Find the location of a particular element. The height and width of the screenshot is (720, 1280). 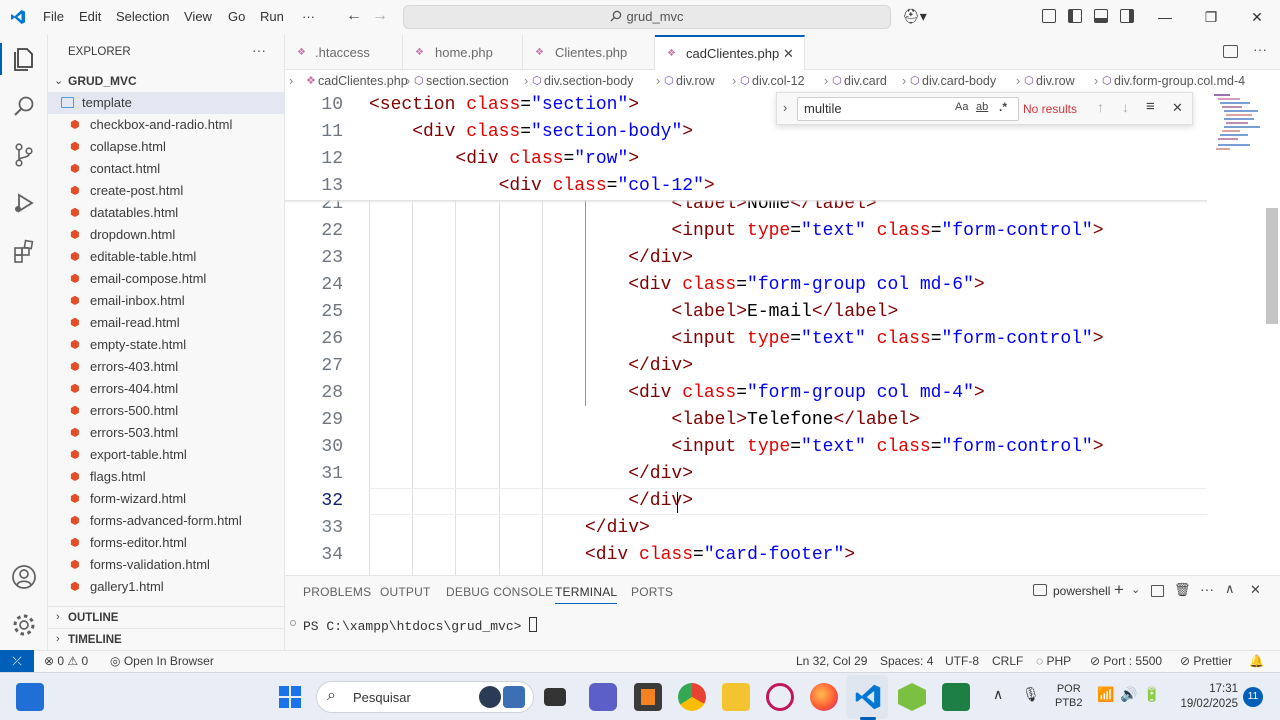

end-of-line: CRLF is located at coordinates (1007, 661).